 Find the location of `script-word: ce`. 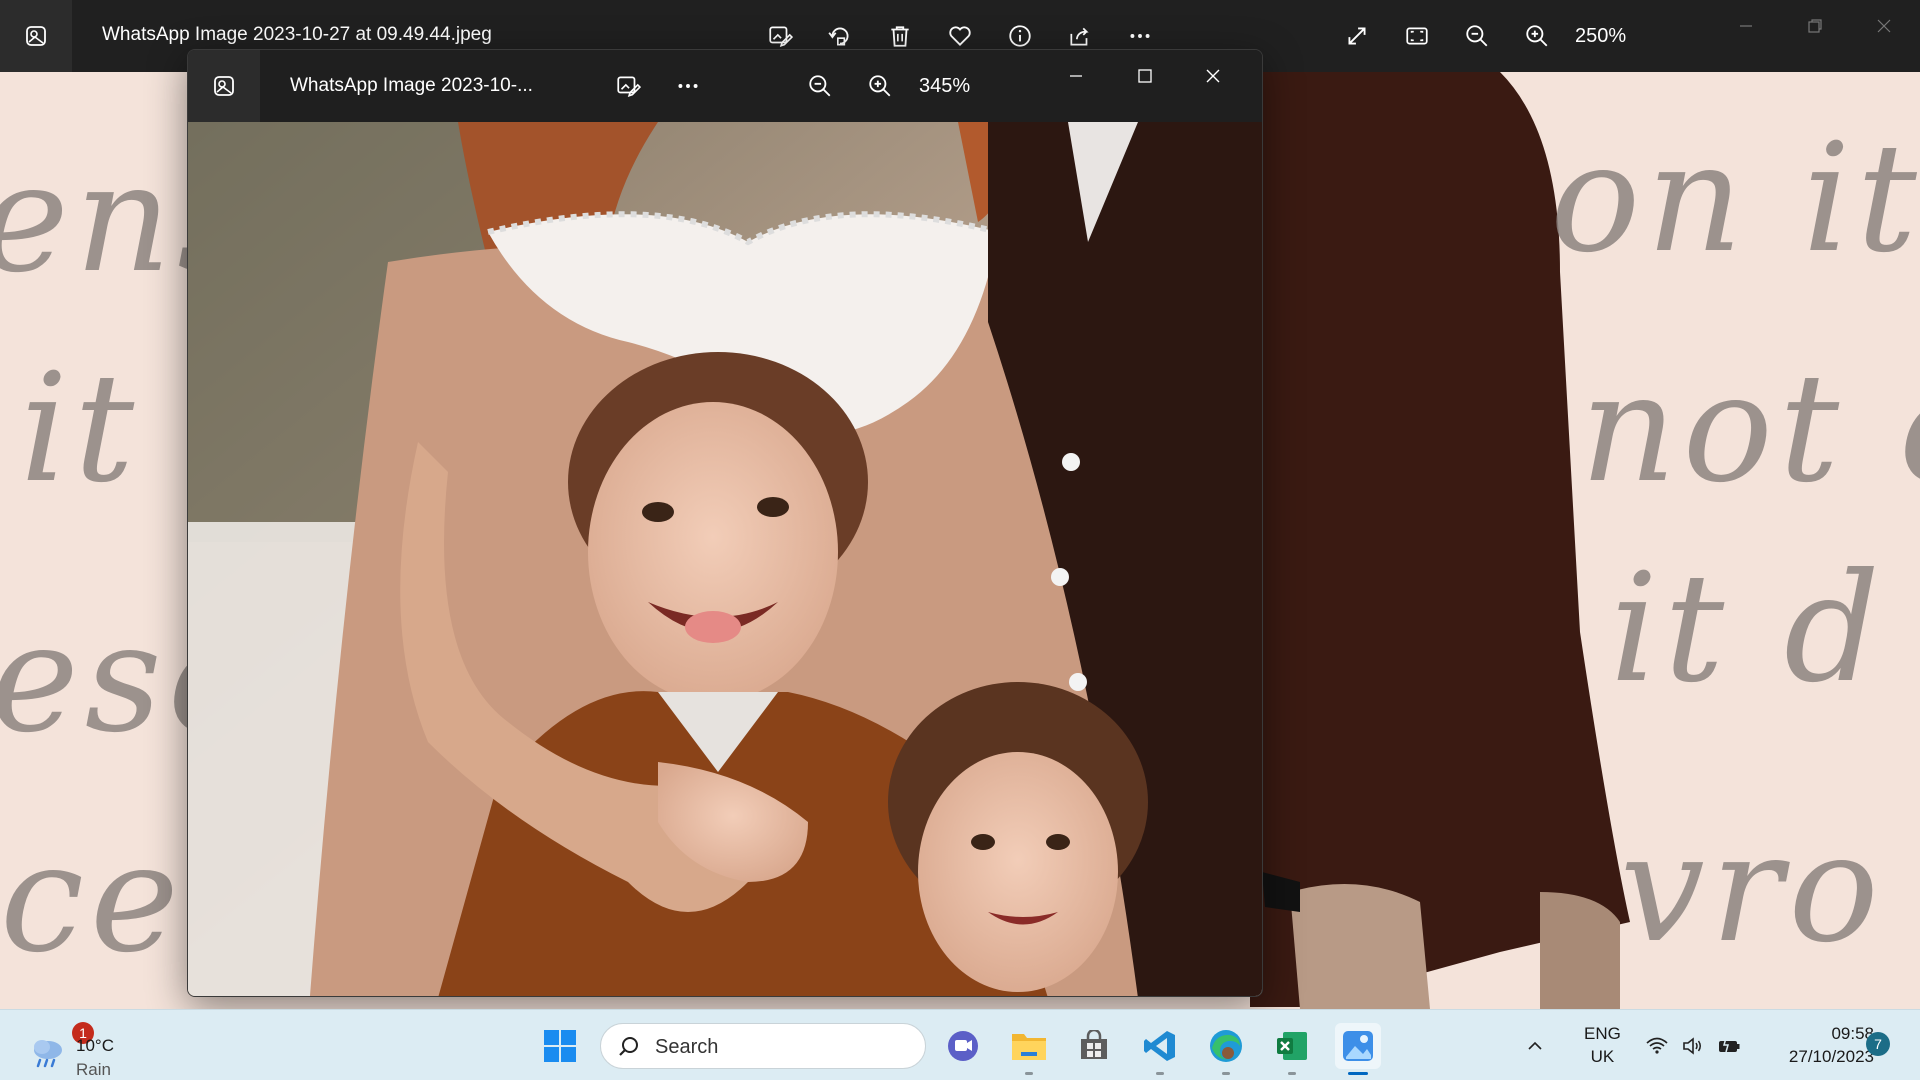

script-word: ce is located at coordinates (92, 899).